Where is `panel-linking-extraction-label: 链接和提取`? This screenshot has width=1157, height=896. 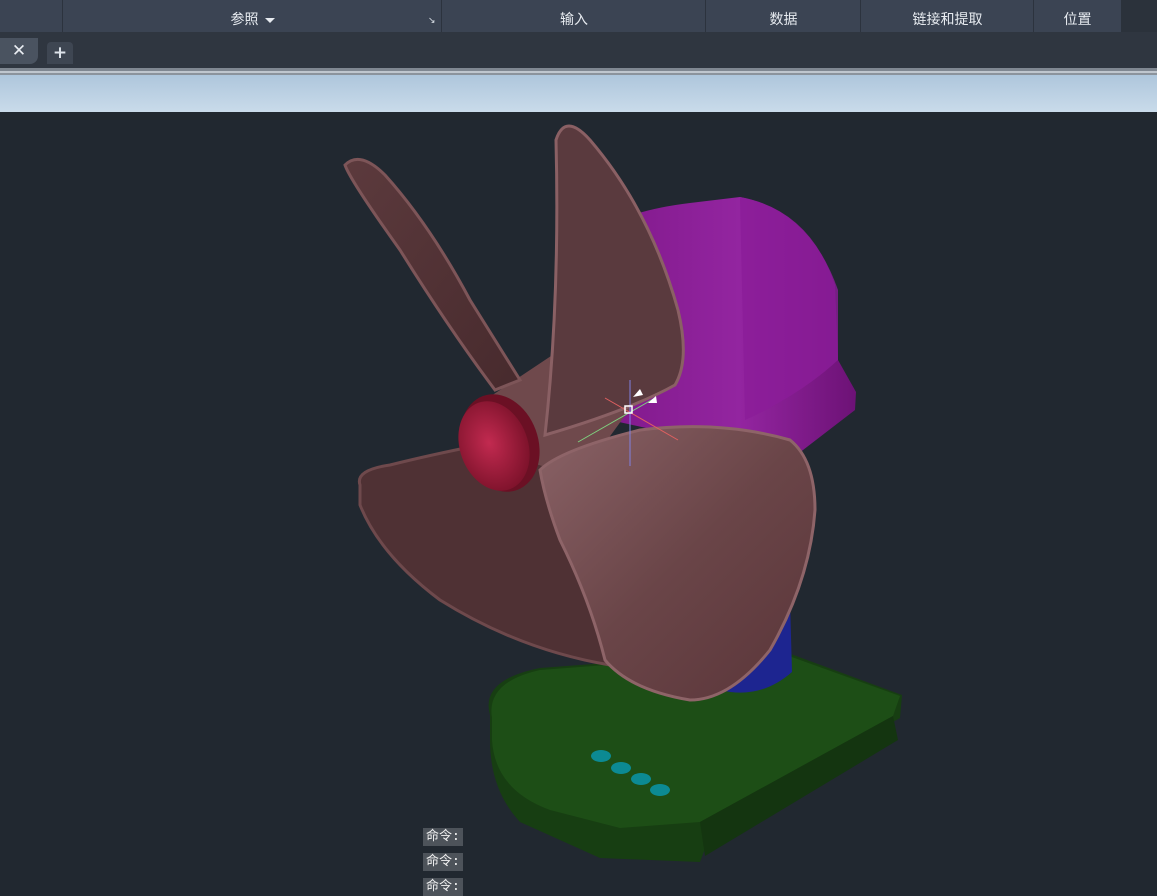 panel-linking-extraction-label: 链接和提取 is located at coordinates (947, 20).